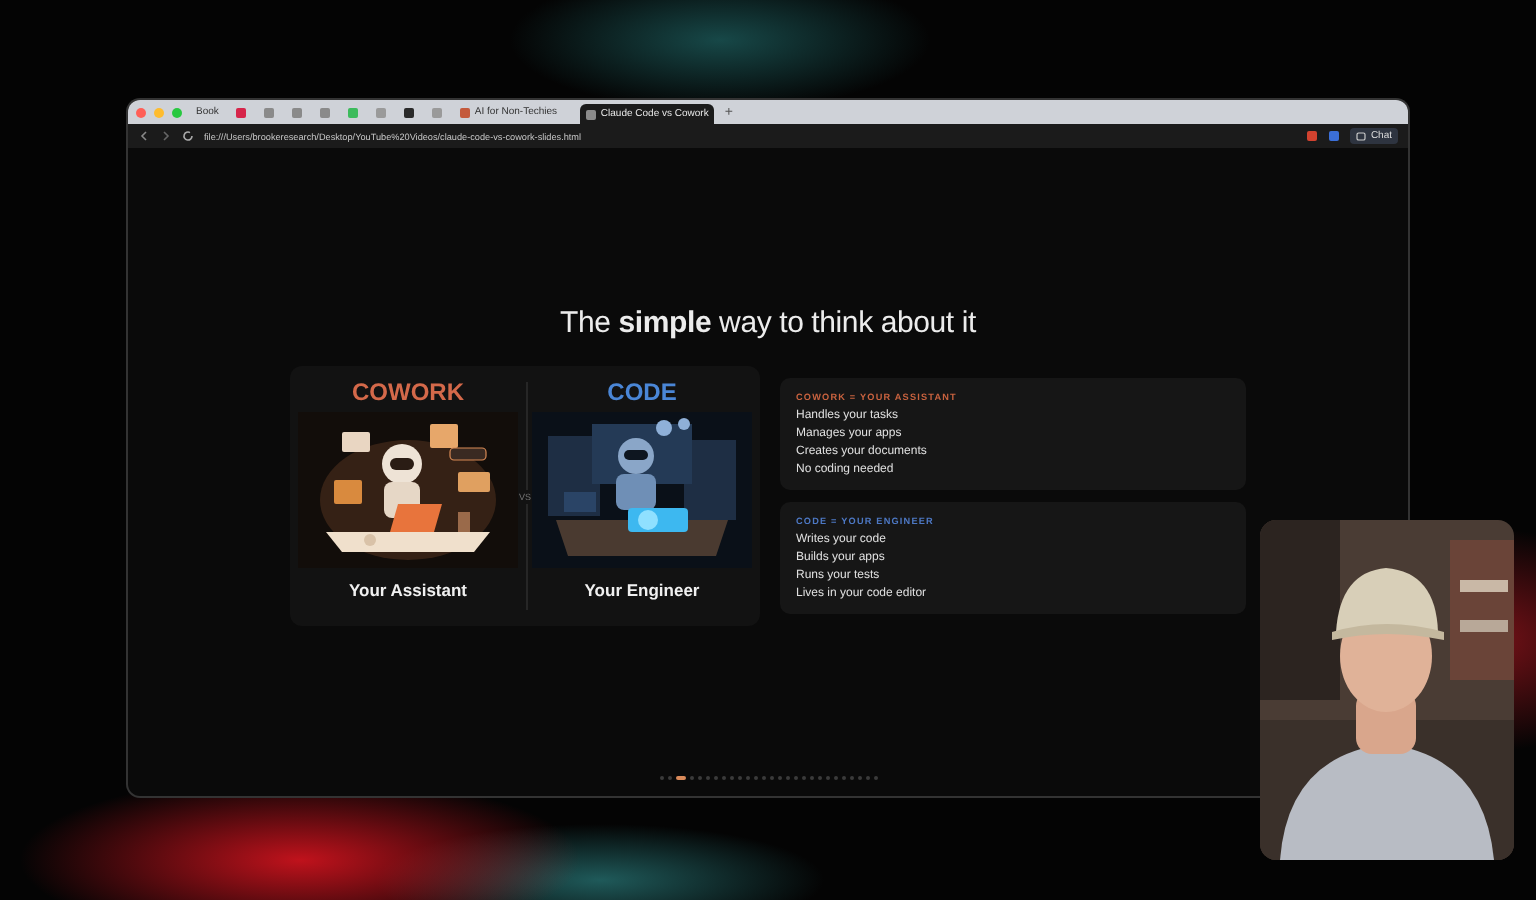 Image resolution: width=1536 pixels, height=900 pixels. Describe the element at coordinates (1361, 136) in the screenshot. I see `chat-icon` at that location.